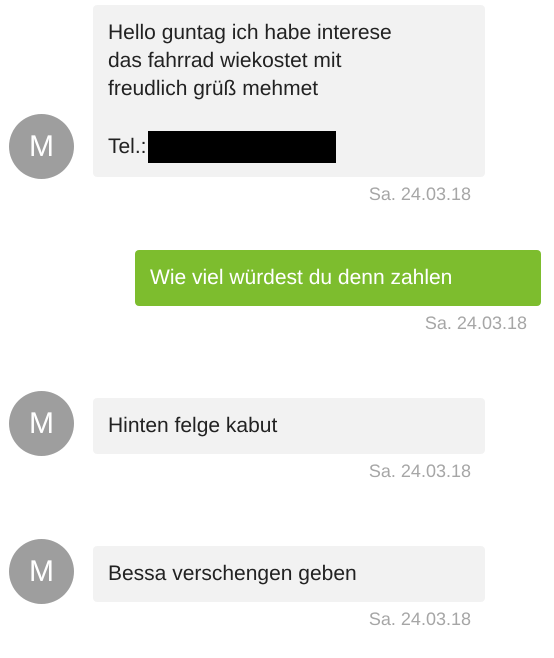  What do you see at coordinates (289, 574) in the screenshot?
I see `received-message-bubble: Bessa verschengen geben` at bounding box center [289, 574].